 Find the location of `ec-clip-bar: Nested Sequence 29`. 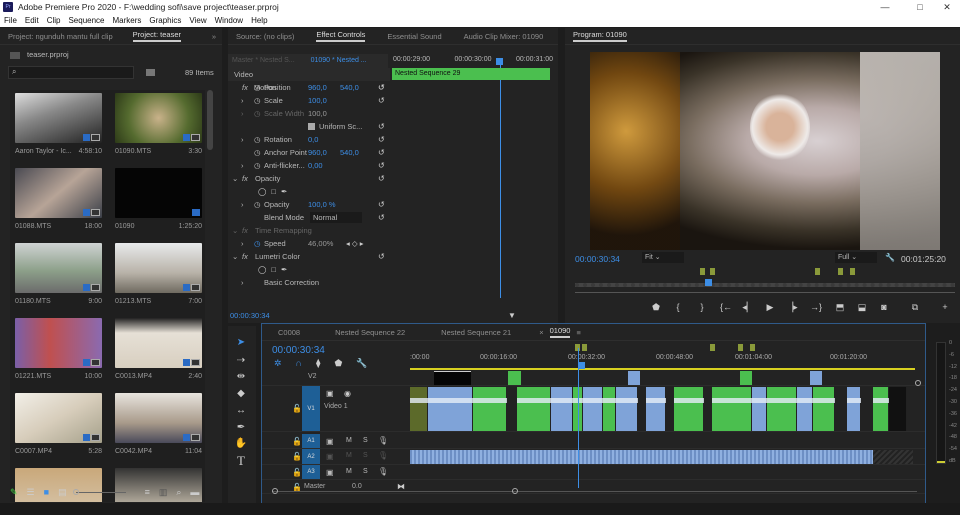

ec-clip-bar: Nested Sequence 29 is located at coordinates (471, 74).